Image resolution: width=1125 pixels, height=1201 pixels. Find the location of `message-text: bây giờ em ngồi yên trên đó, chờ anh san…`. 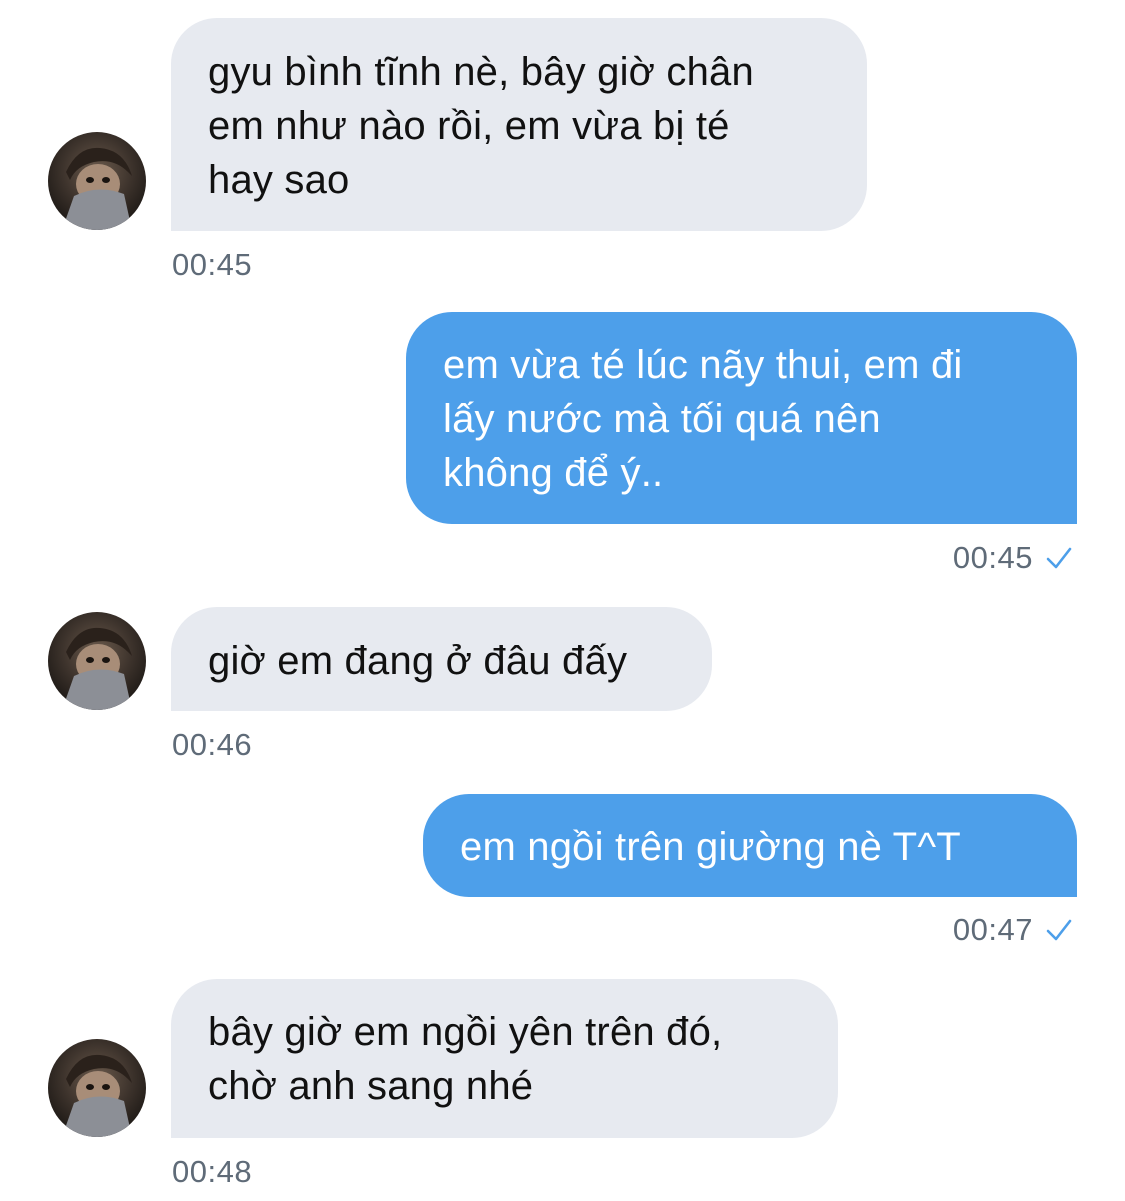

message-text: bây giờ em ngồi yên trên đó, chờ anh san… is located at coordinates (465, 1059).